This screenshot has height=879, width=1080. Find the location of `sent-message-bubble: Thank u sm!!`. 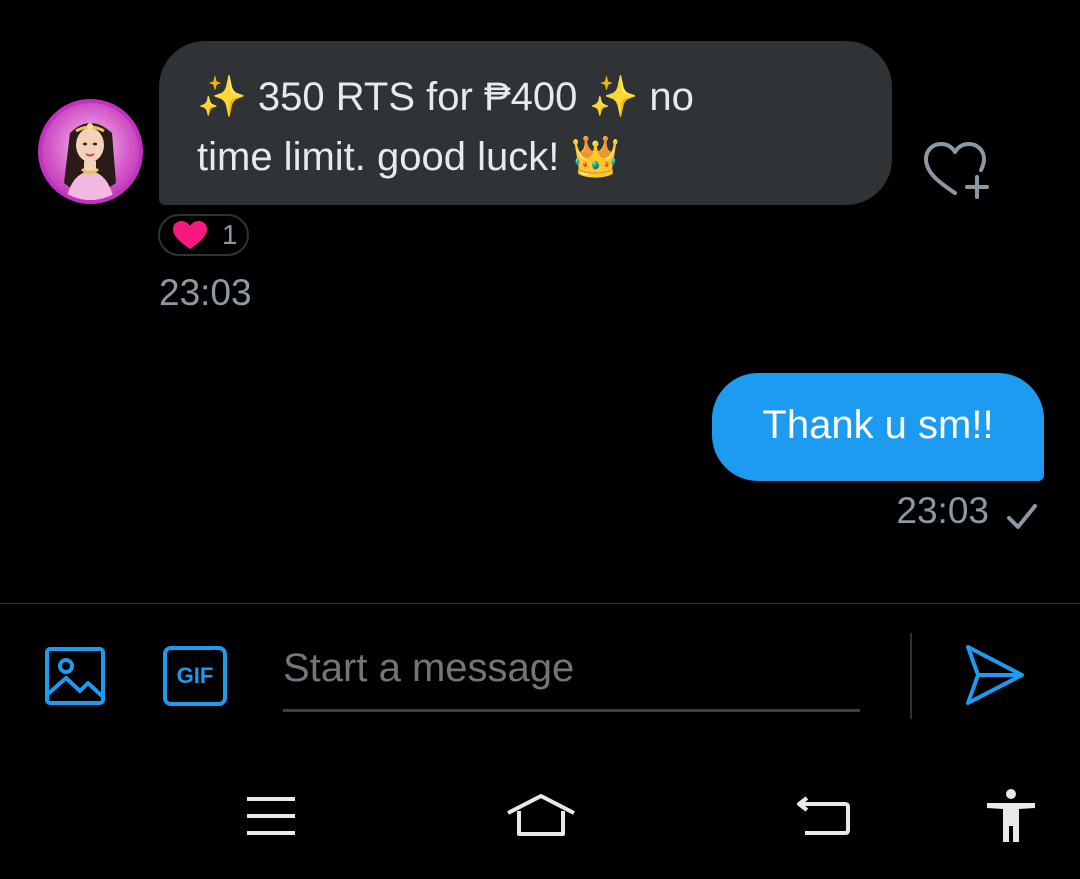

sent-message-bubble: Thank u sm!! is located at coordinates (878, 427).